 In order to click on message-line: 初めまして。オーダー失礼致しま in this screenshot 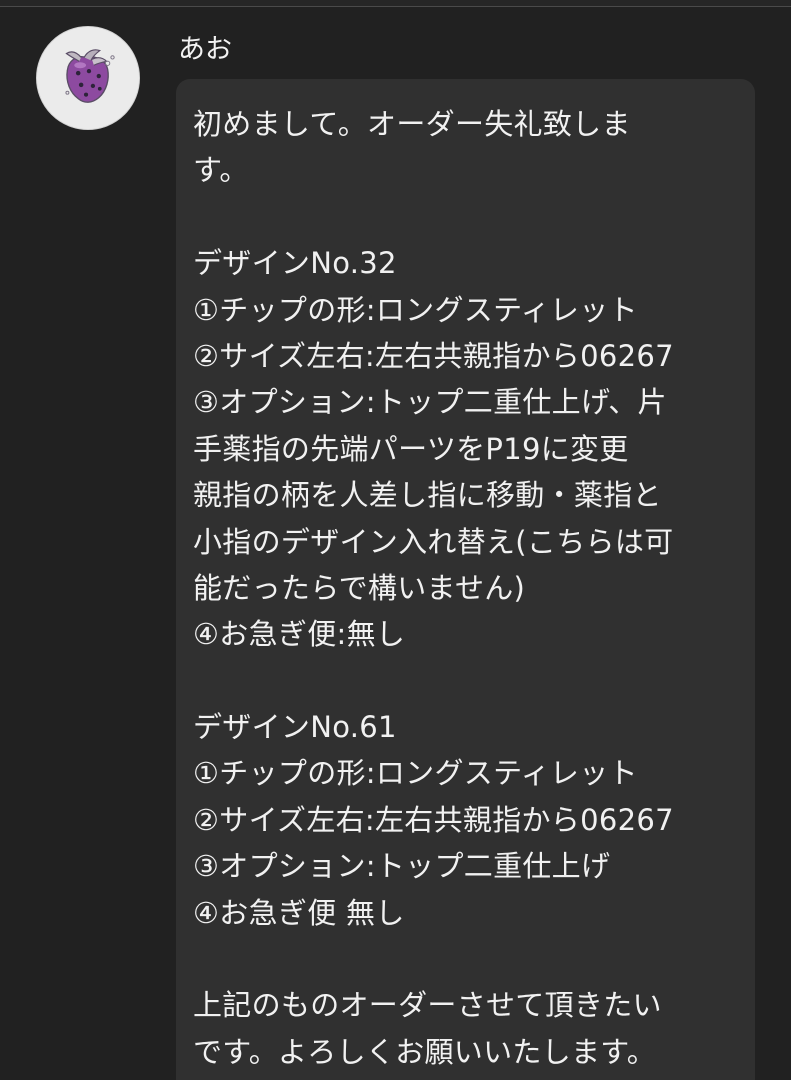, I will do `click(412, 124)`.